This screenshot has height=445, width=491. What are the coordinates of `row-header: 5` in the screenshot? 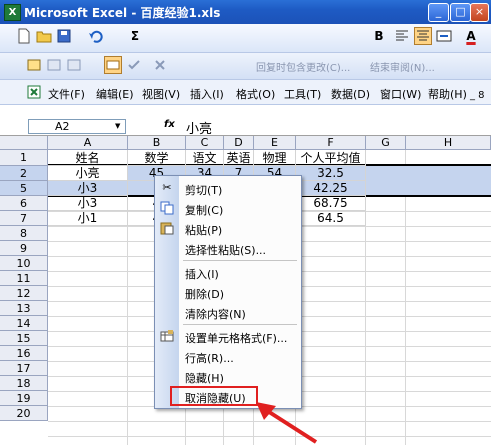 It's located at (24, 188).